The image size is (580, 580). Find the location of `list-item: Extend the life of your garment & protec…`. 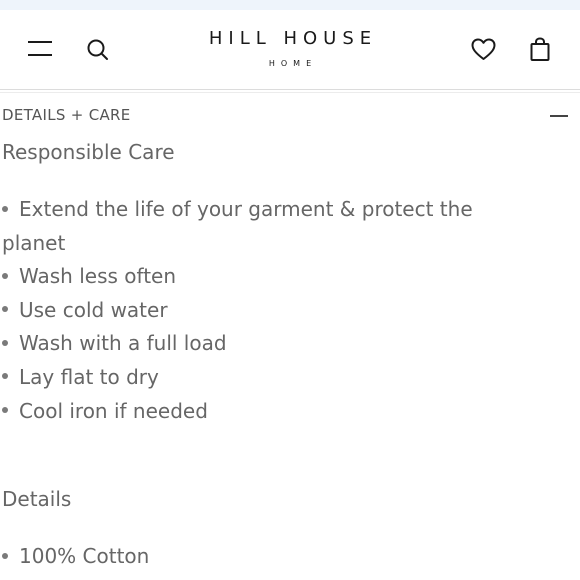

list-item: Extend the life of your garment & protec… is located at coordinates (262, 226).